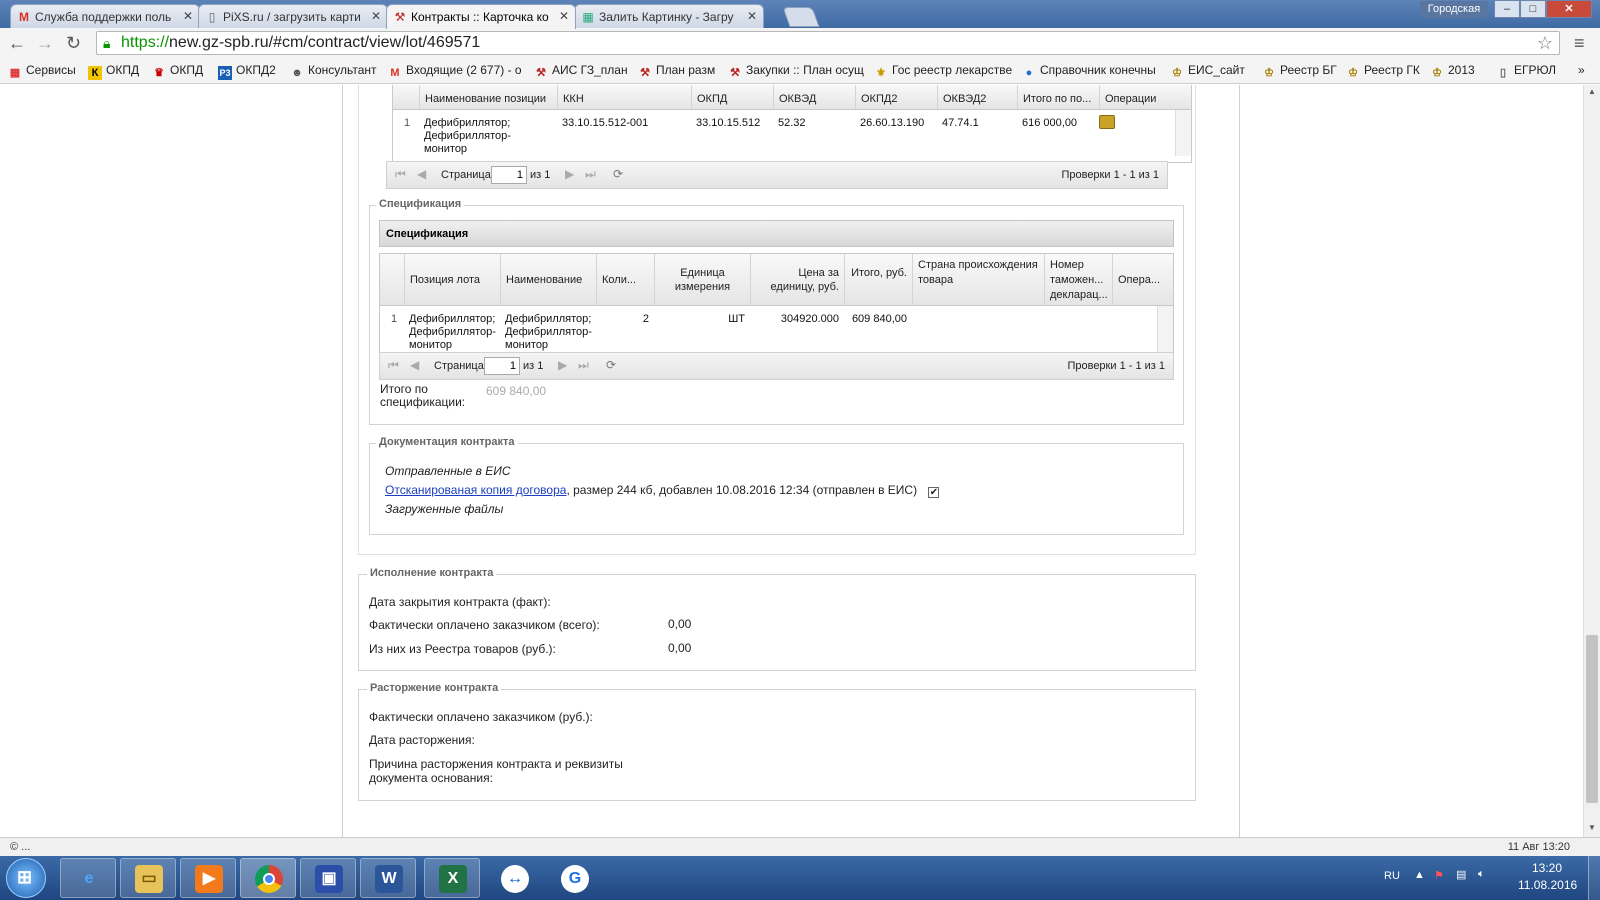 This screenshot has width=1600, height=900. What do you see at coordinates (514, 878) in the screenshot?
I see `taskbar-app: ↔` at bounding box center [514, 878].